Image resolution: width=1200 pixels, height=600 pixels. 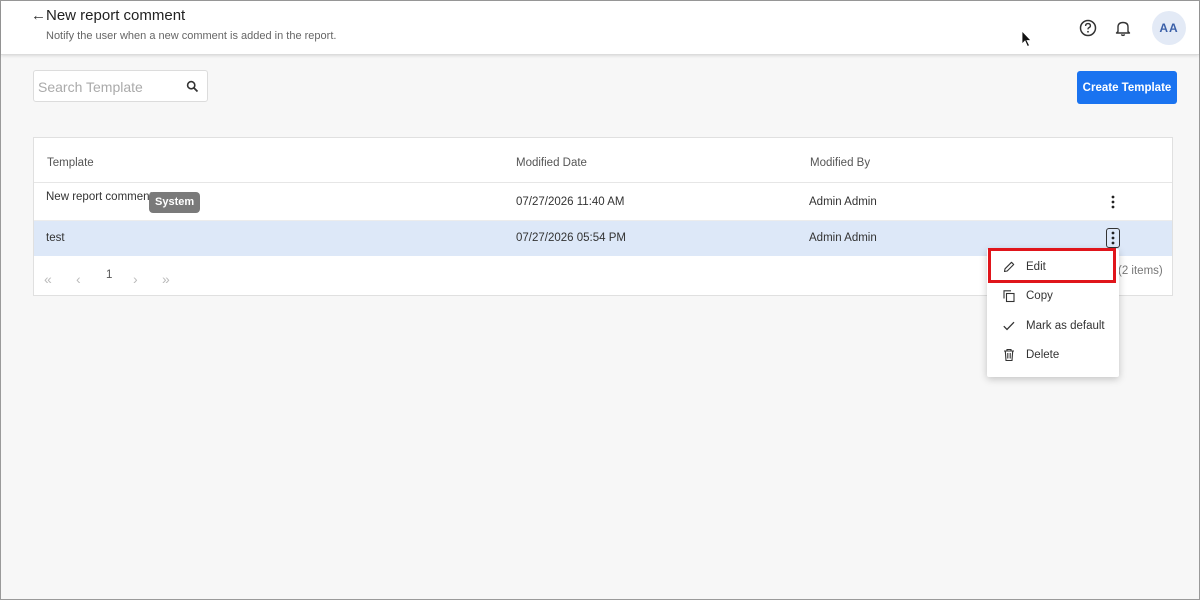 I want to click on search-input, so click(x=108, y=87).